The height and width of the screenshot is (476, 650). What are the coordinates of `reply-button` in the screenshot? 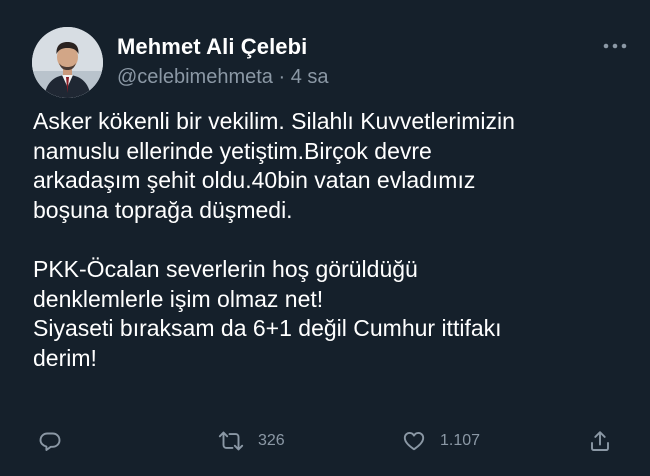 It's located at (50, 441).